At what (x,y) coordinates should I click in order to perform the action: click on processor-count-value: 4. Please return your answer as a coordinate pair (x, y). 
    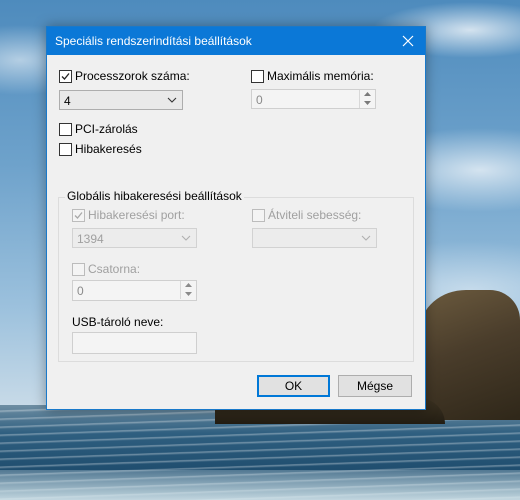
    Looking at the image, I should click on (67, 101).